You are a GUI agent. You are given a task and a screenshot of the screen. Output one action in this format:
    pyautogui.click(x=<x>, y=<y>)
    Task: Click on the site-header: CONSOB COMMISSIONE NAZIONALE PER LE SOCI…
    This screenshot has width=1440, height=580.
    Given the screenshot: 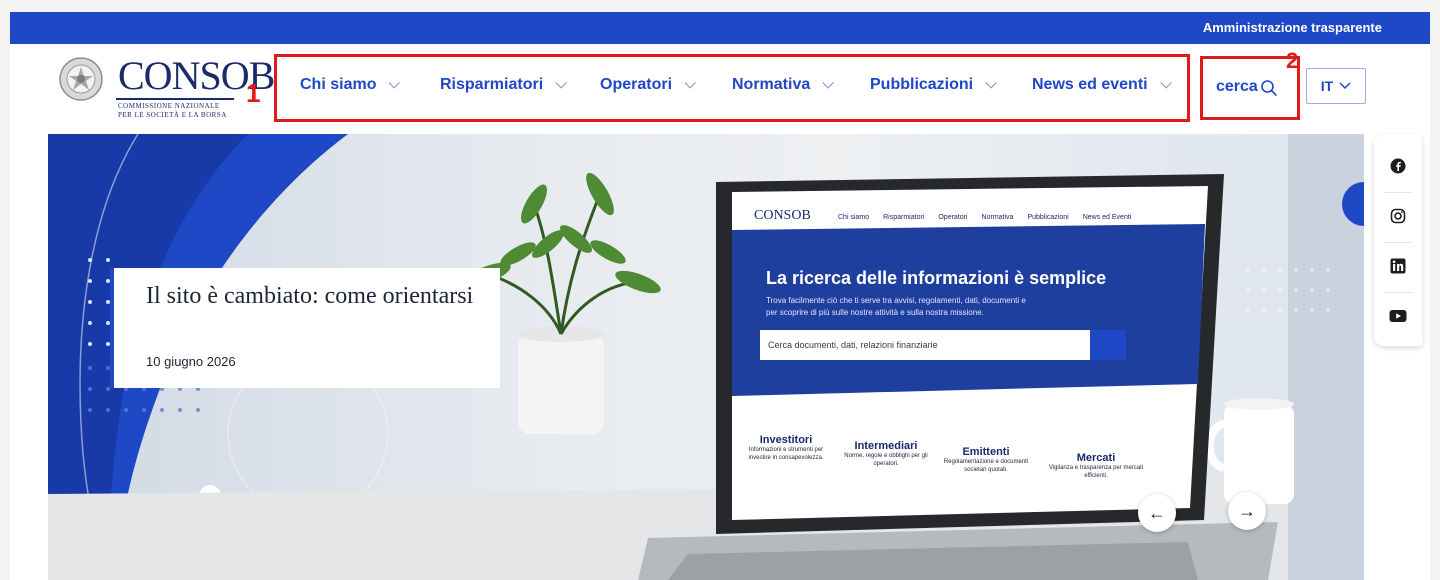 What is the action you would take?
    pyautogui.click(x=720, y=85)
    